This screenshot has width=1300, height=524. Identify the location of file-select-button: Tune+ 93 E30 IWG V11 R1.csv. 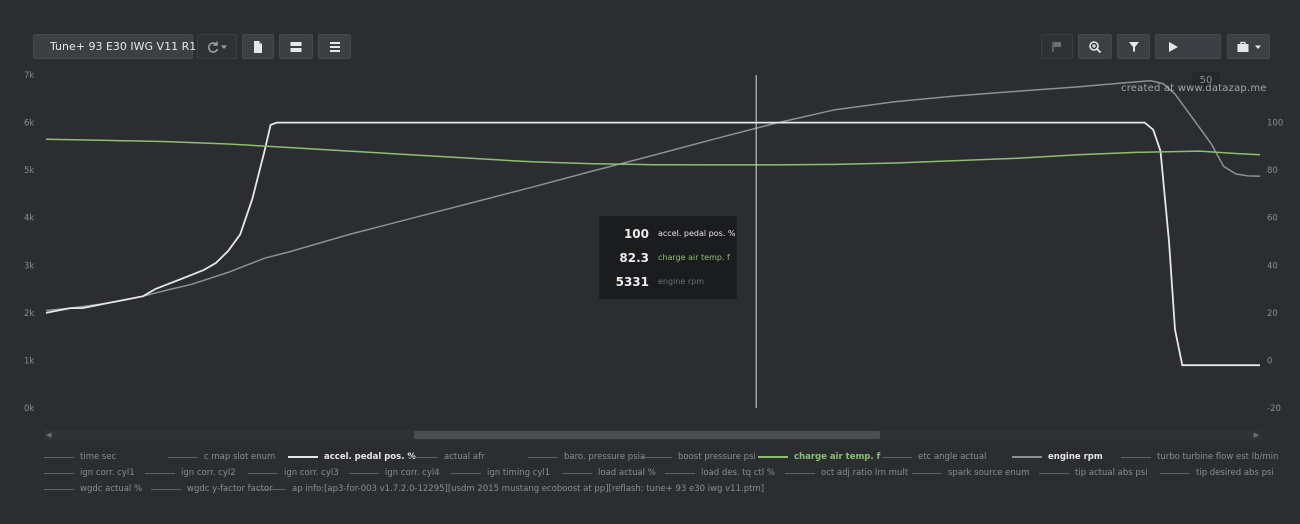
(125, 46).